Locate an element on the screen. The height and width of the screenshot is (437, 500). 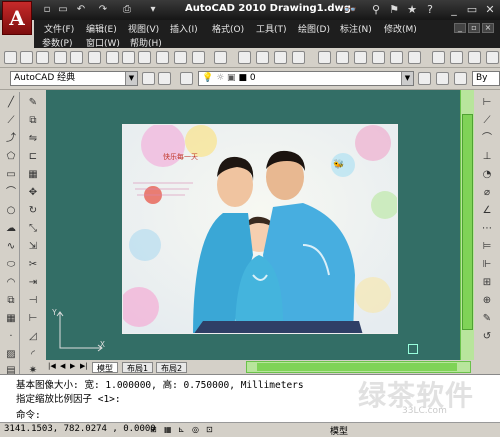
command-prompt: 命令: is located at coordinates (28, 414).